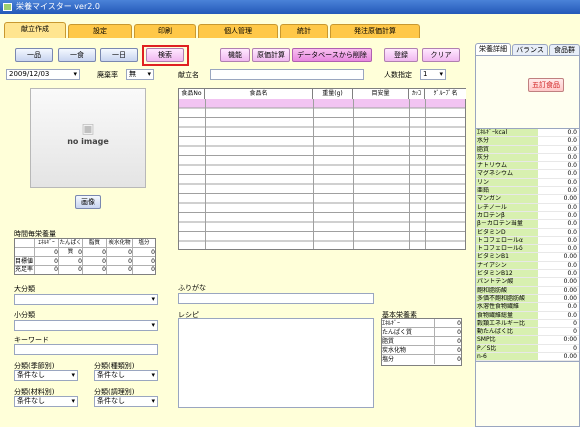 The width and height of the screenshot is (580, 427). Describe the element at coordinates (546, 85) in the screenshot. I see `gotei-button: 五訂食品` at that location.